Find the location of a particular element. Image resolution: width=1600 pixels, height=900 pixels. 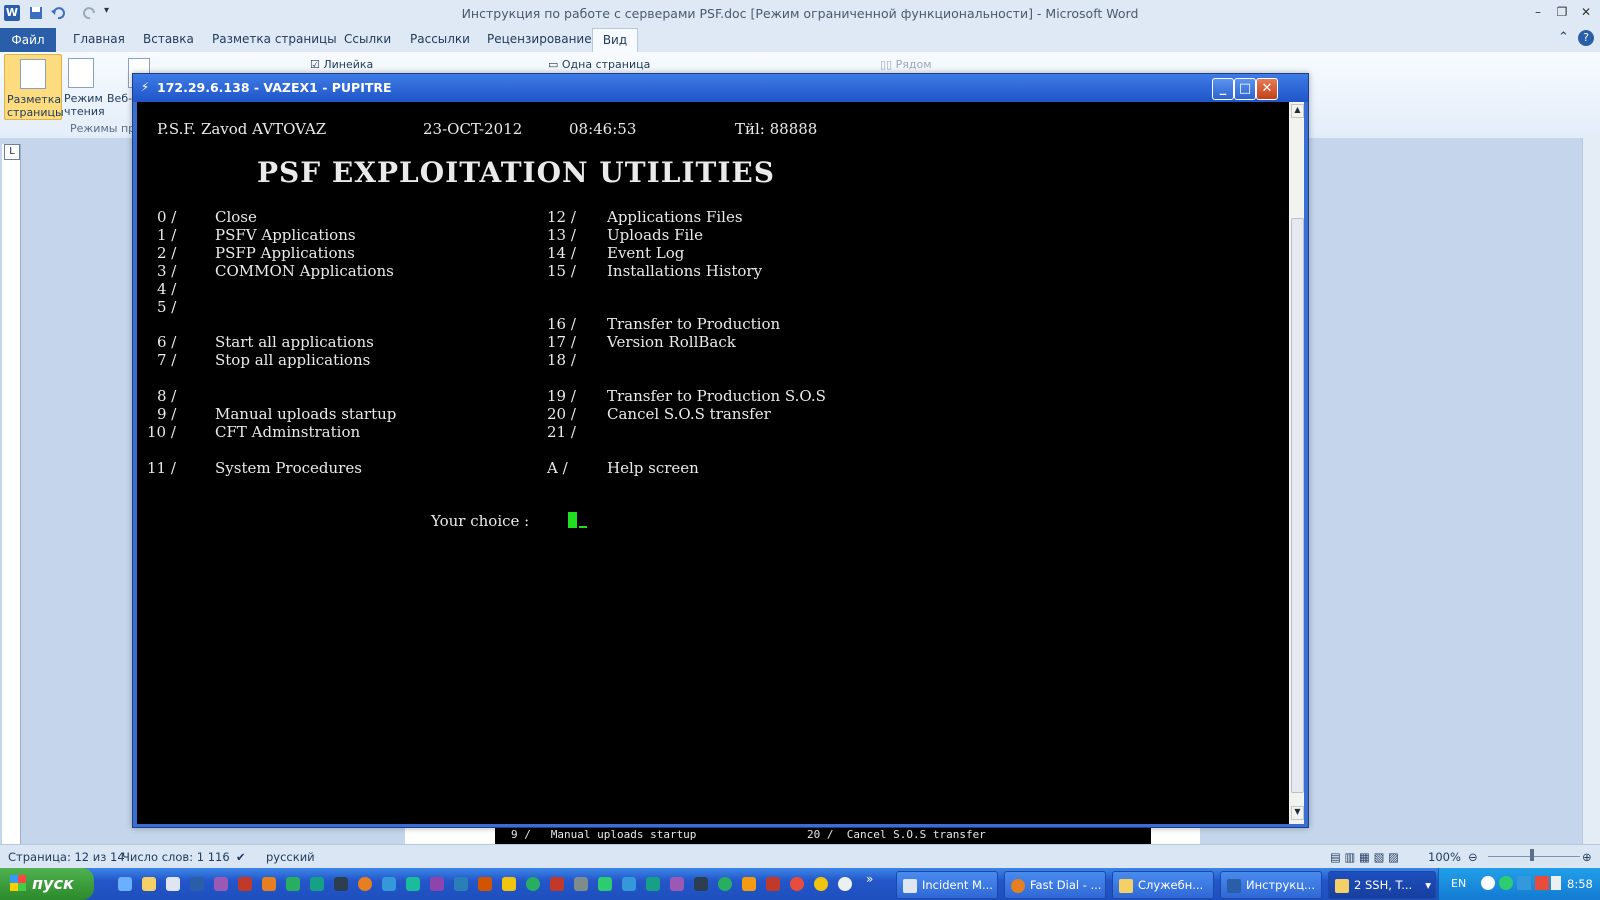

word-restore-button: ❐ is located at coordinates (1562, 13).